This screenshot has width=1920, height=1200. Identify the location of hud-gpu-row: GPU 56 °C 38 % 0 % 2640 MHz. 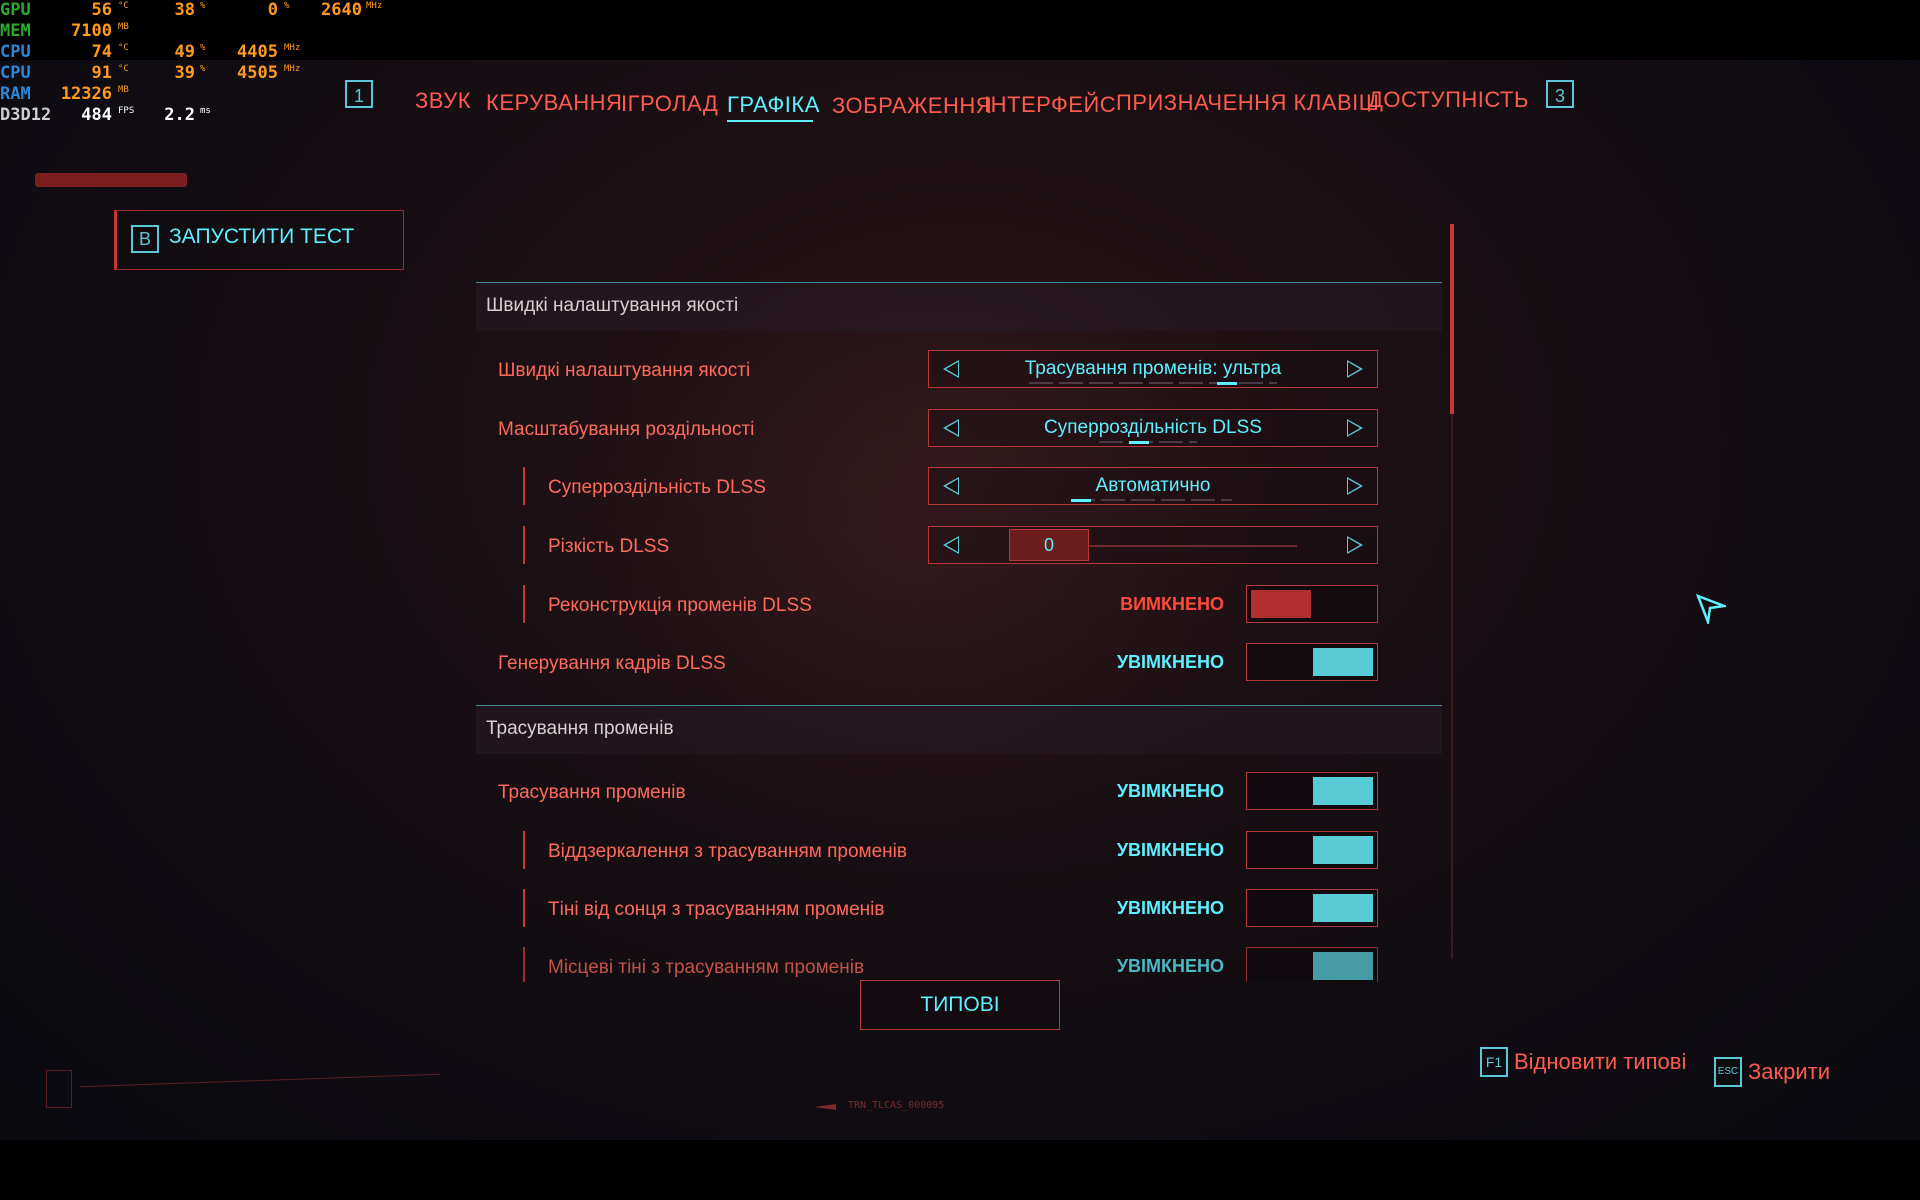
(200, 10).